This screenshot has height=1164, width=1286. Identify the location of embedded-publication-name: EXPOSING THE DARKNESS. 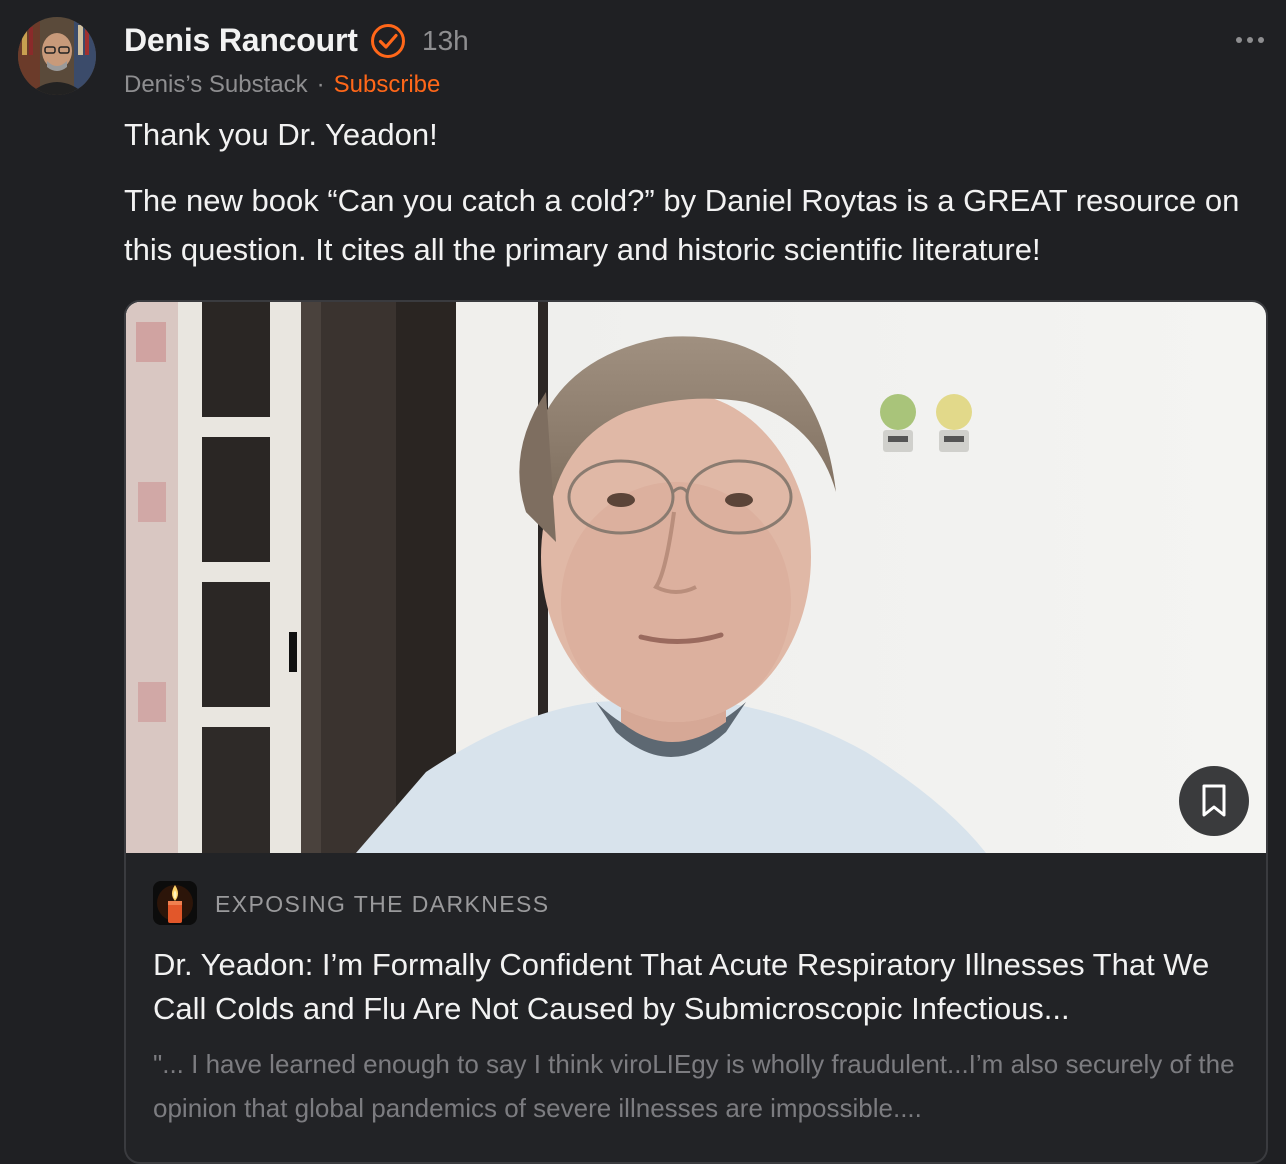
(382, 904).